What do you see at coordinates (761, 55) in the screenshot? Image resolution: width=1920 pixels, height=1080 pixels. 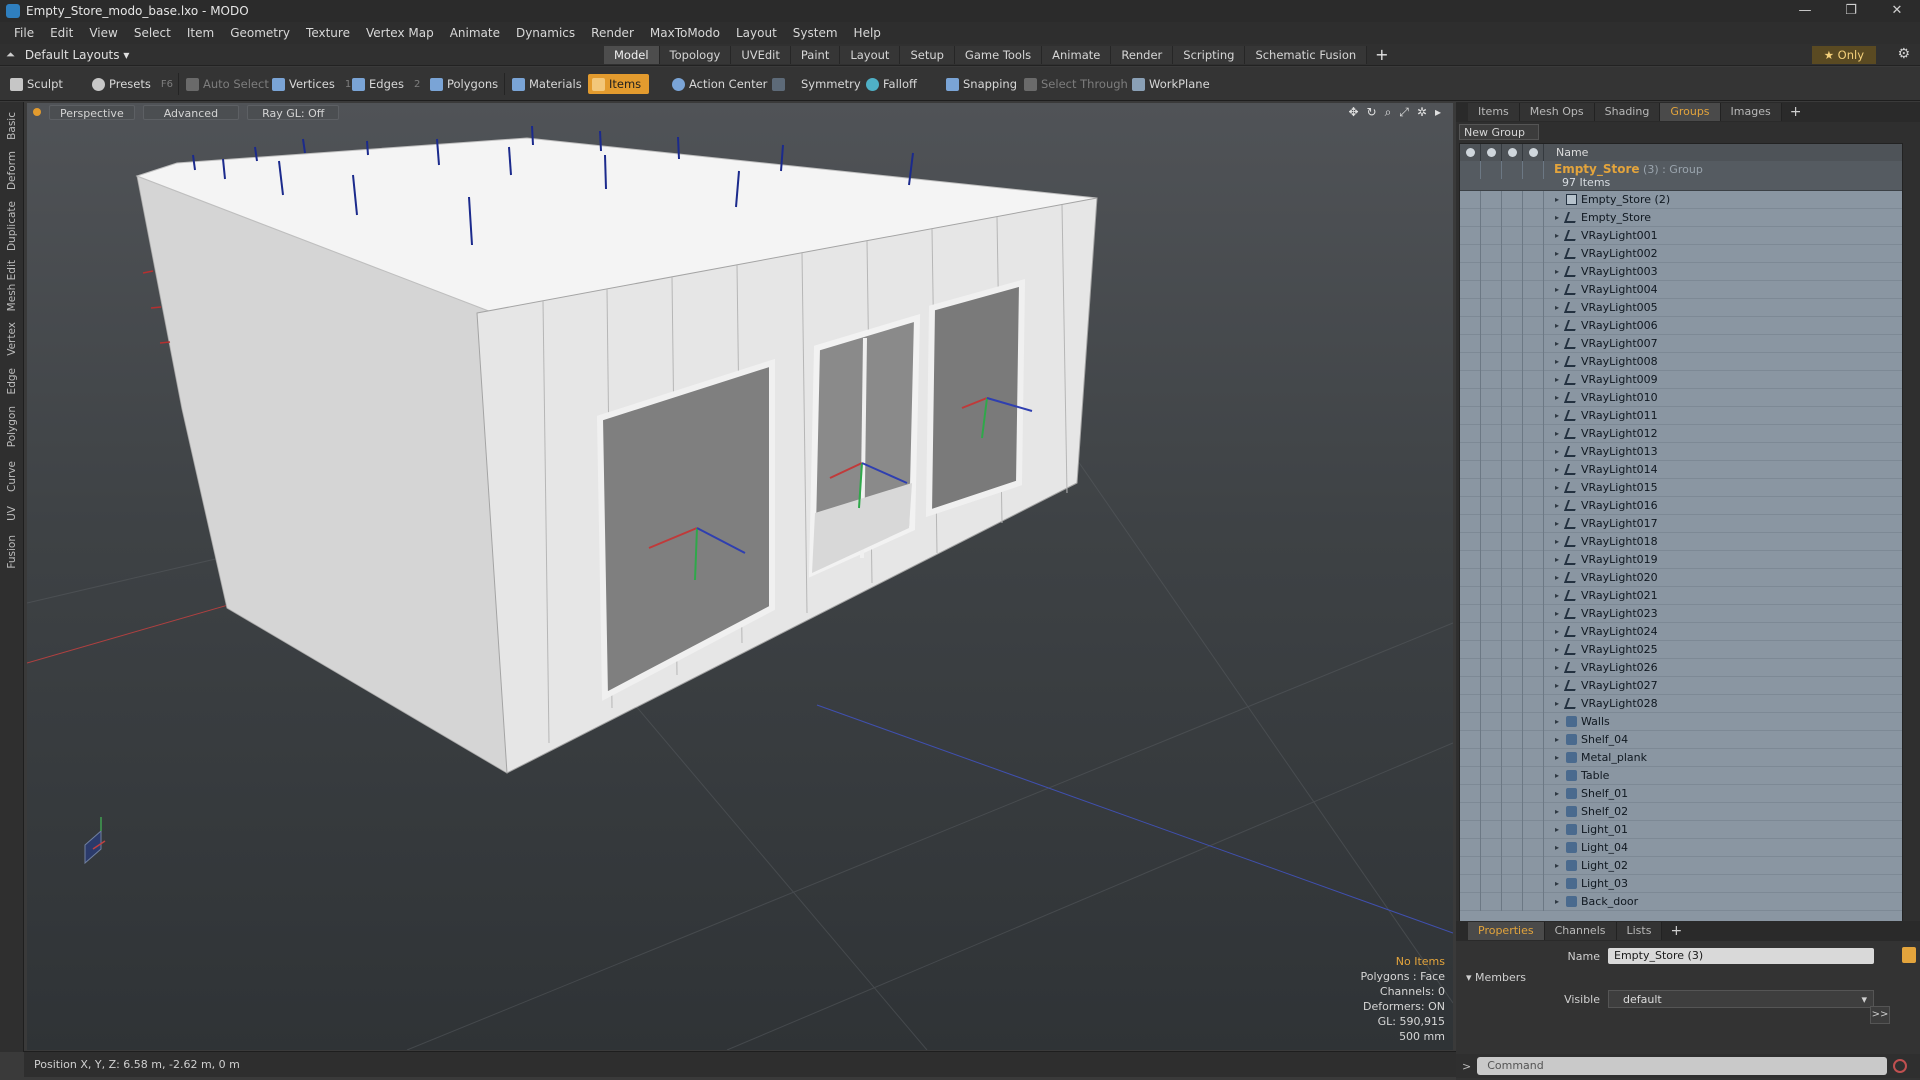 I see `tab-uvedit: UVEdit` at bounding box center [761, 55].